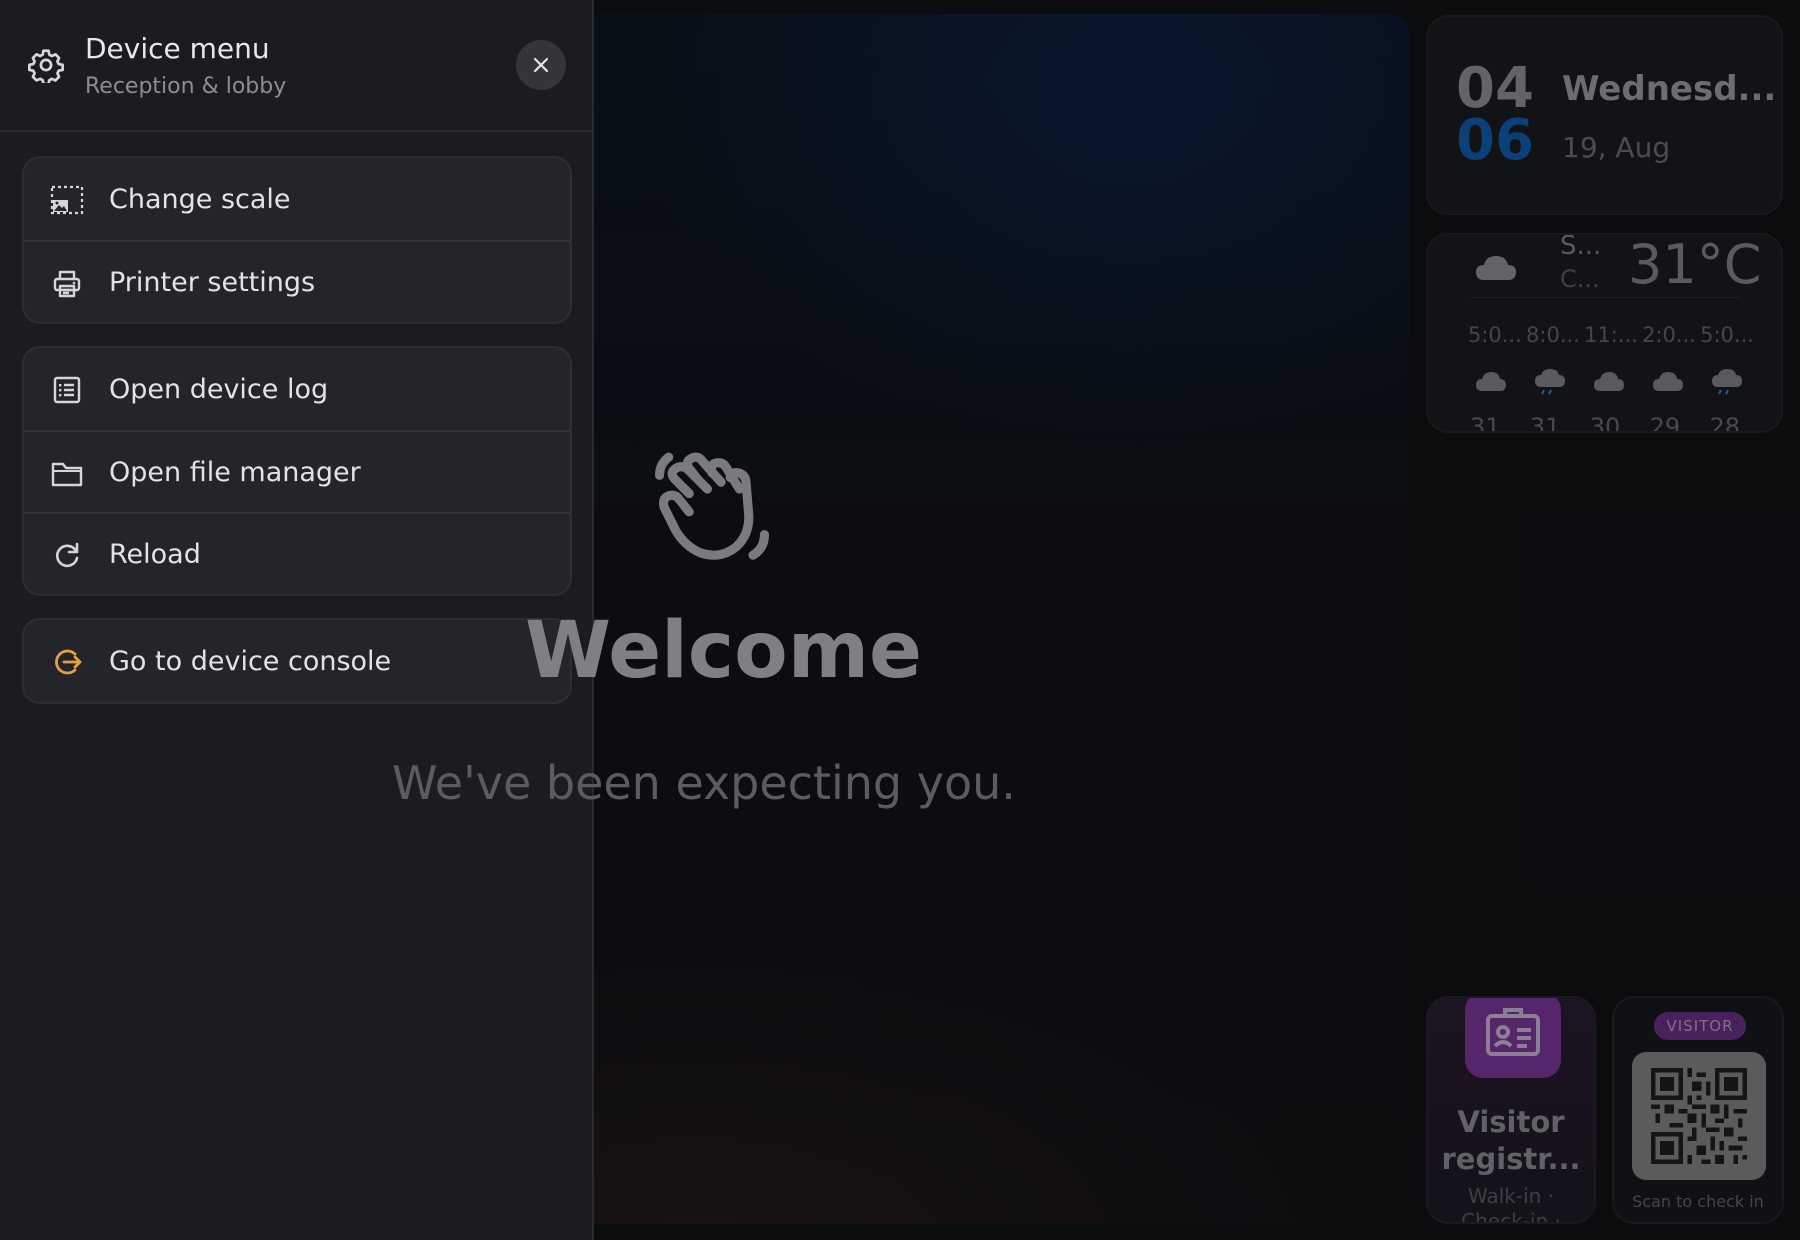  I want to click on menu-item-label: Go to device console, so click(250, 661).